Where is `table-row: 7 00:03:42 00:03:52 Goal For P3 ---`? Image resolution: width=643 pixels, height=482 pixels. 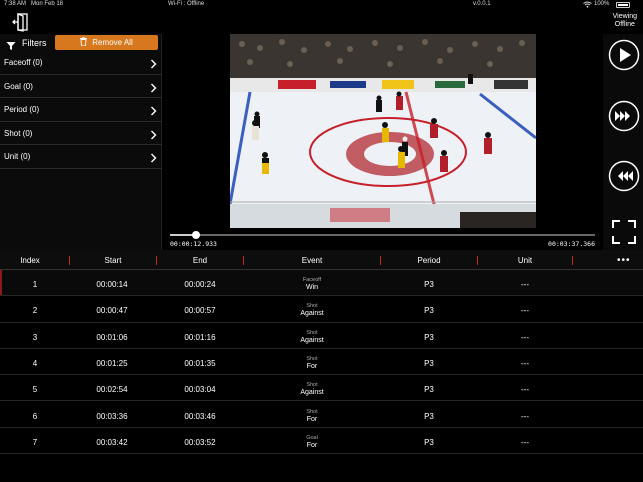 table-row: 7 00:03:42 00:03:52 Goal For P3 --- is located at coordinates (321, 441).